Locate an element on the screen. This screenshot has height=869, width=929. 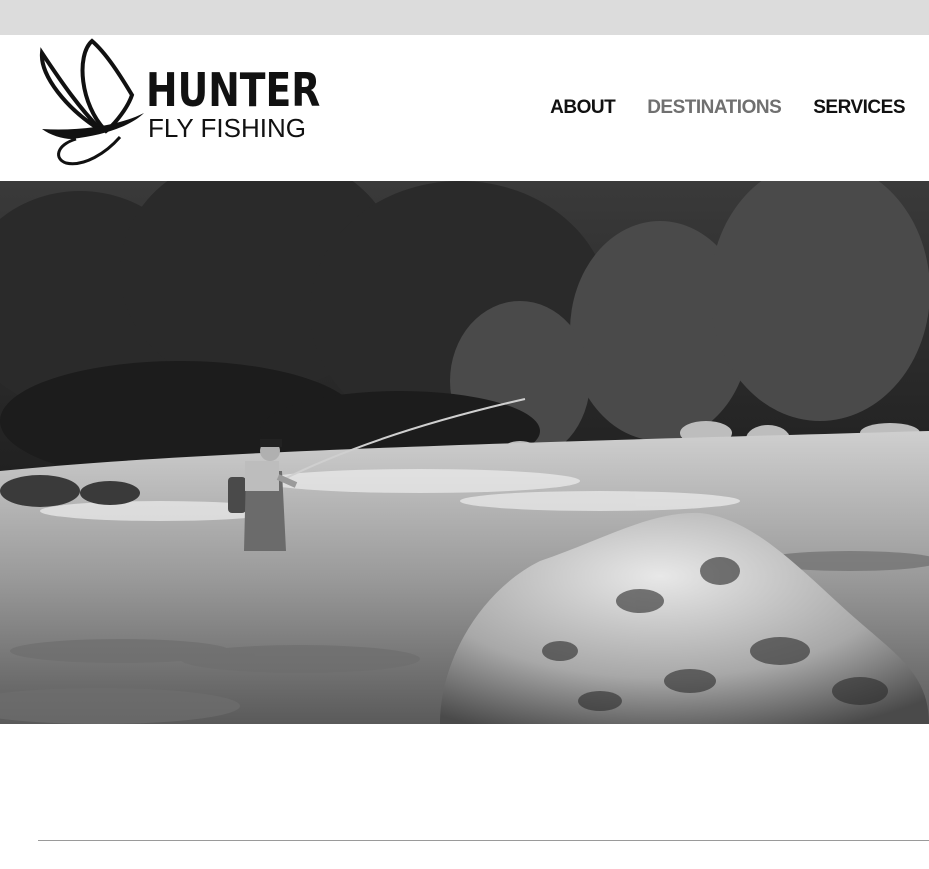
site-logo: HUNTER FLY FISHING is located at coordinates (186, 108).